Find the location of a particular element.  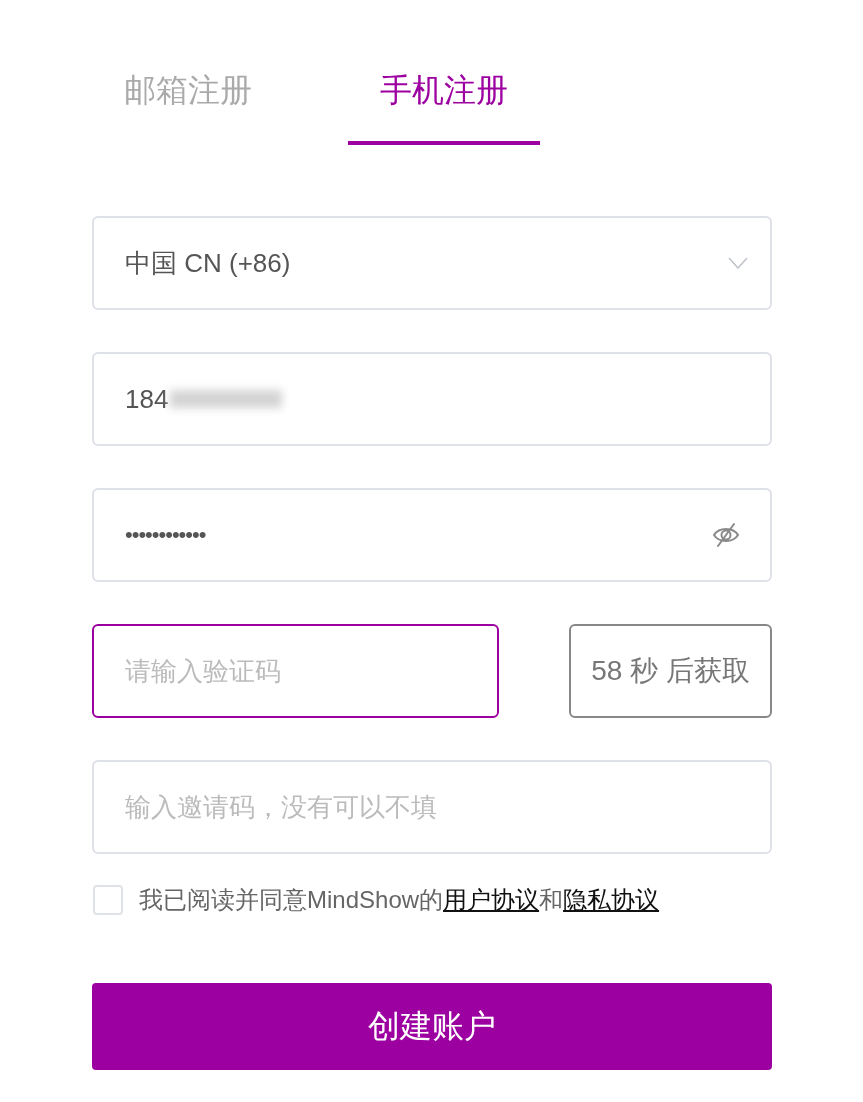

create-account-button: 创建账户 is located at coordinates (432, 1026).